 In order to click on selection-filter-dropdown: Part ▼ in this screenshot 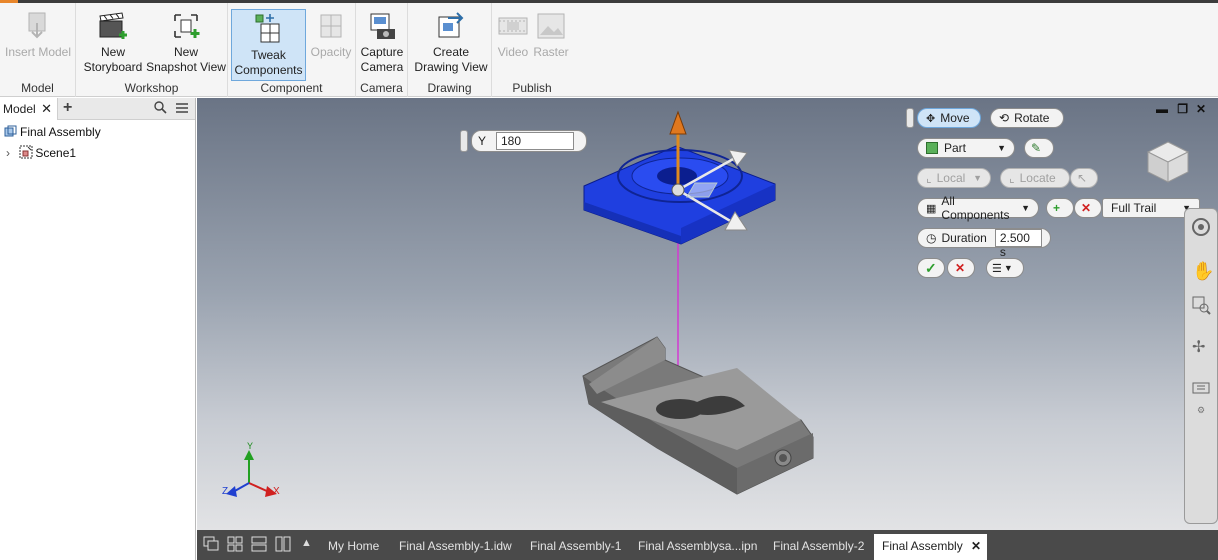, I will do `click(966, 148)`.